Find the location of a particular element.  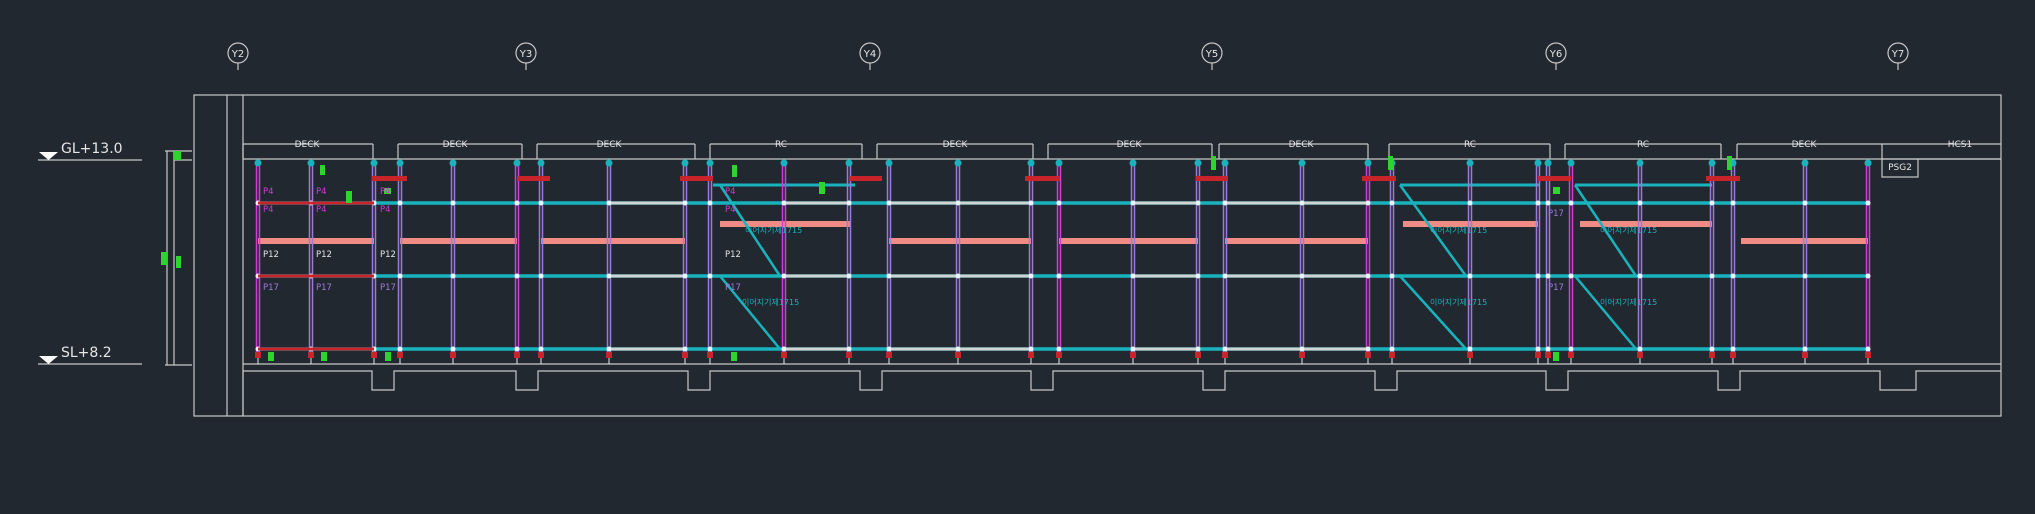

bay-label: RC is located at coordinates (781, 145).